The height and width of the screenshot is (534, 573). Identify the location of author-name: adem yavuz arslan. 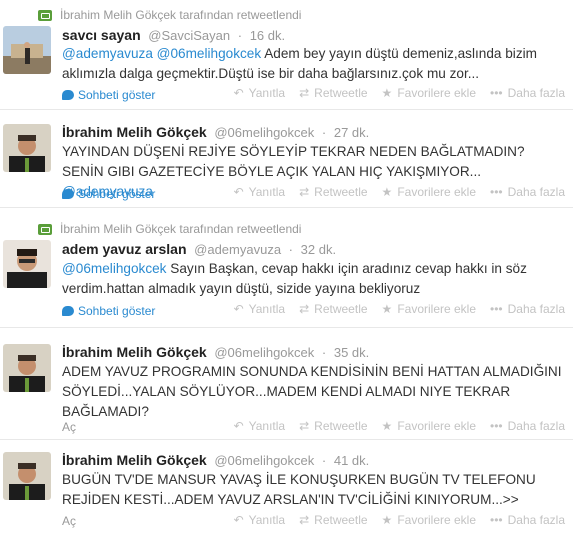
(124, 249).